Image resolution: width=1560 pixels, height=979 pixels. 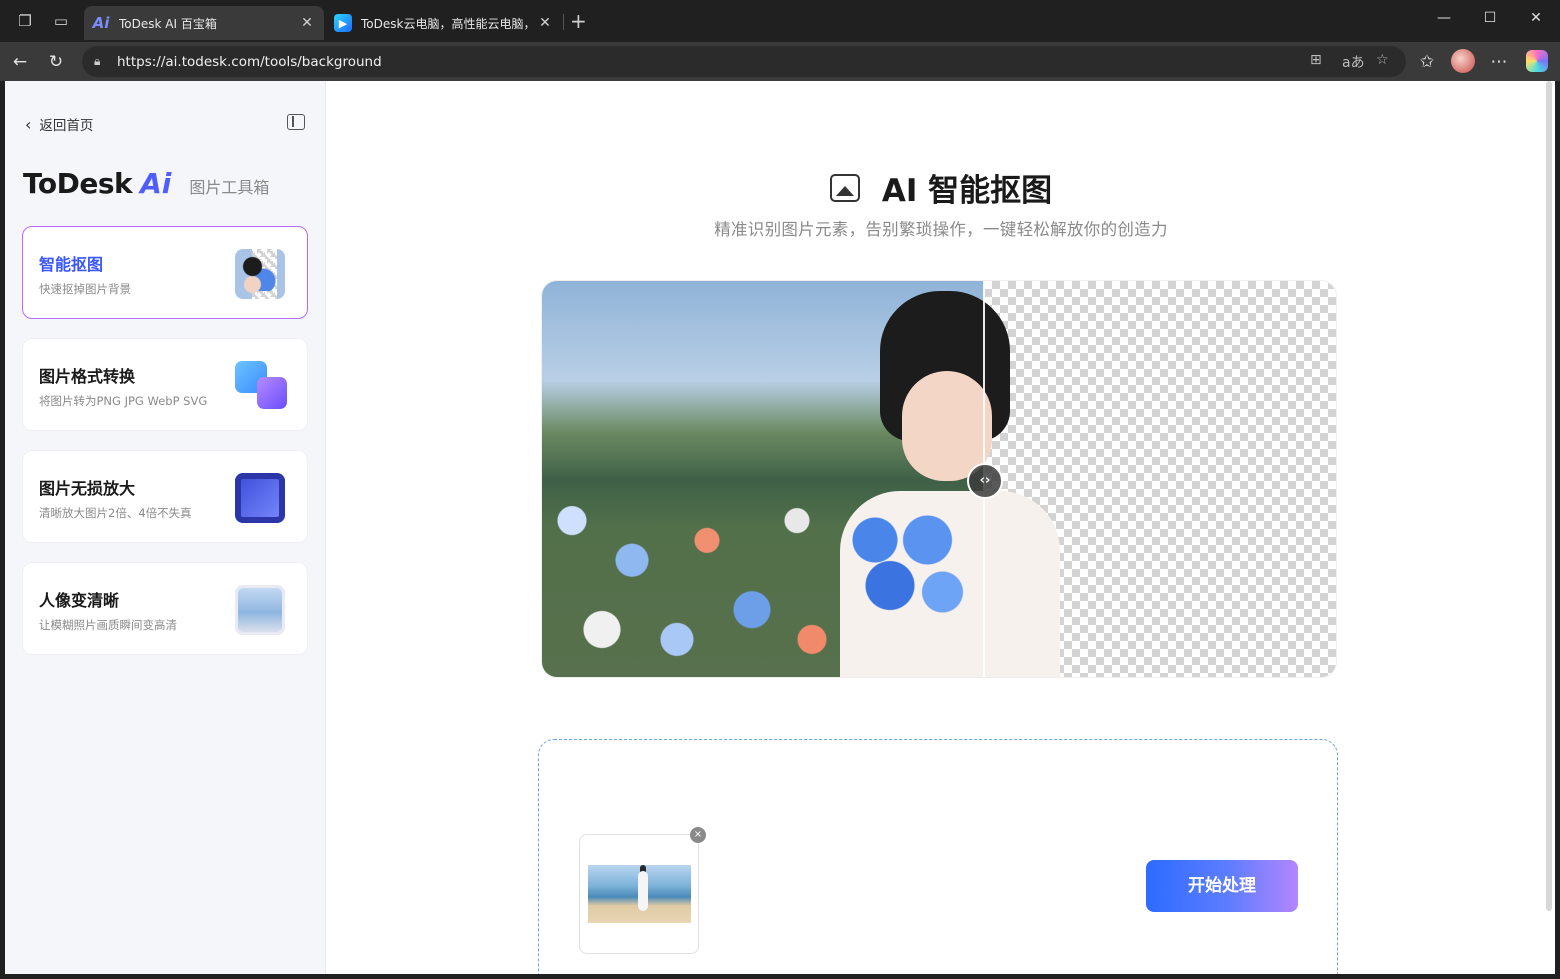 What do you see at coordinates (260, 610) in the screenshot?
I see `portrait-enhance-thumb` at bounding box center [260, 610].